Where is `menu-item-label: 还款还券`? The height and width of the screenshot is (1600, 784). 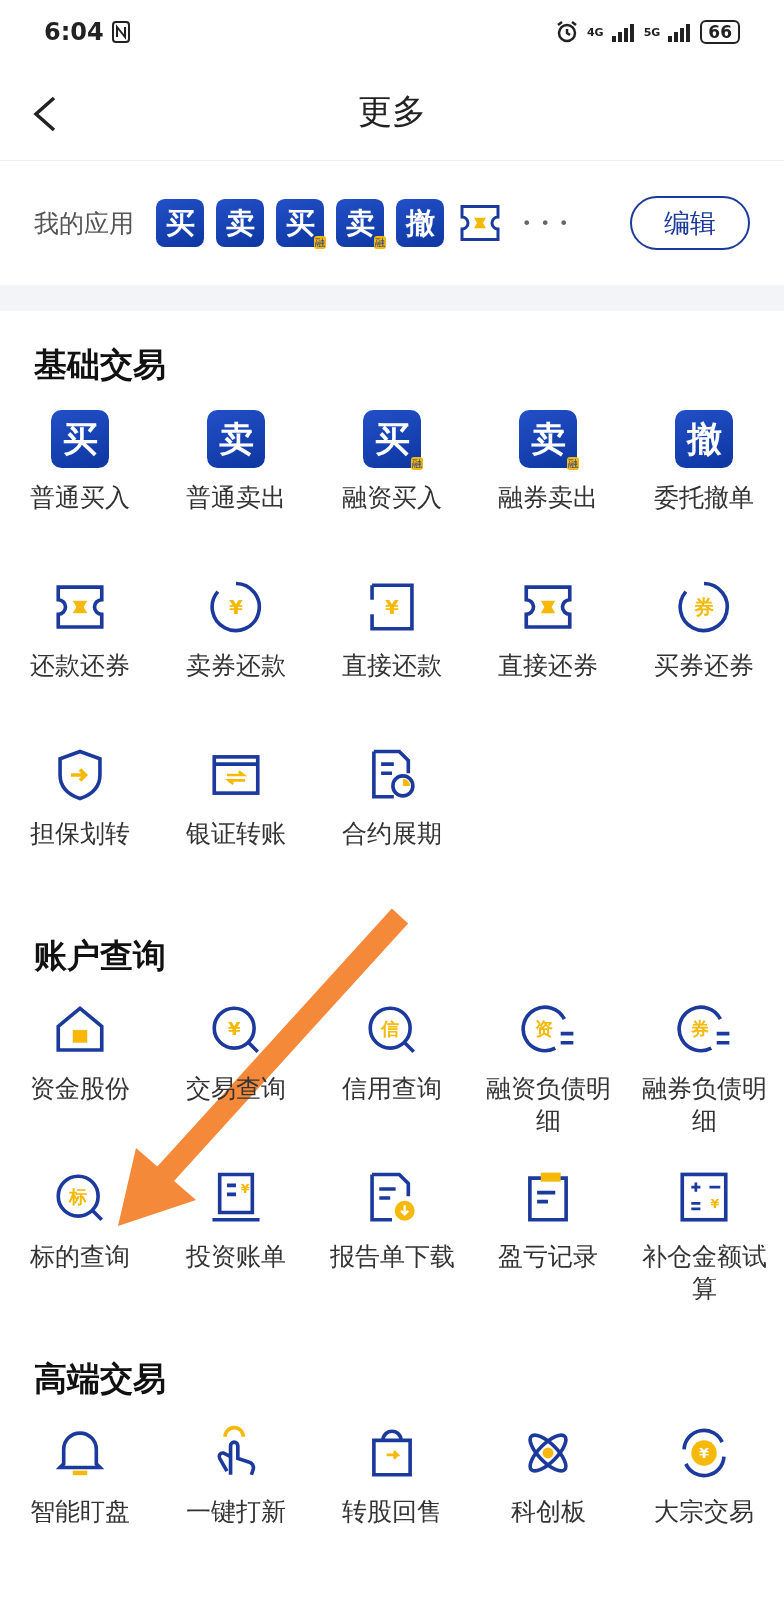
menu-item-label: 还款还券 is located at coordinates (80, 666).